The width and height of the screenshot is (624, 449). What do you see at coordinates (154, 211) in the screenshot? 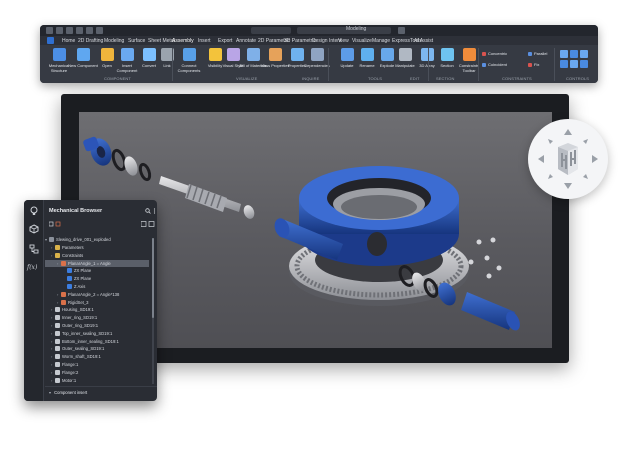
I see `more-options-icon` at bounding box center [154, 211].